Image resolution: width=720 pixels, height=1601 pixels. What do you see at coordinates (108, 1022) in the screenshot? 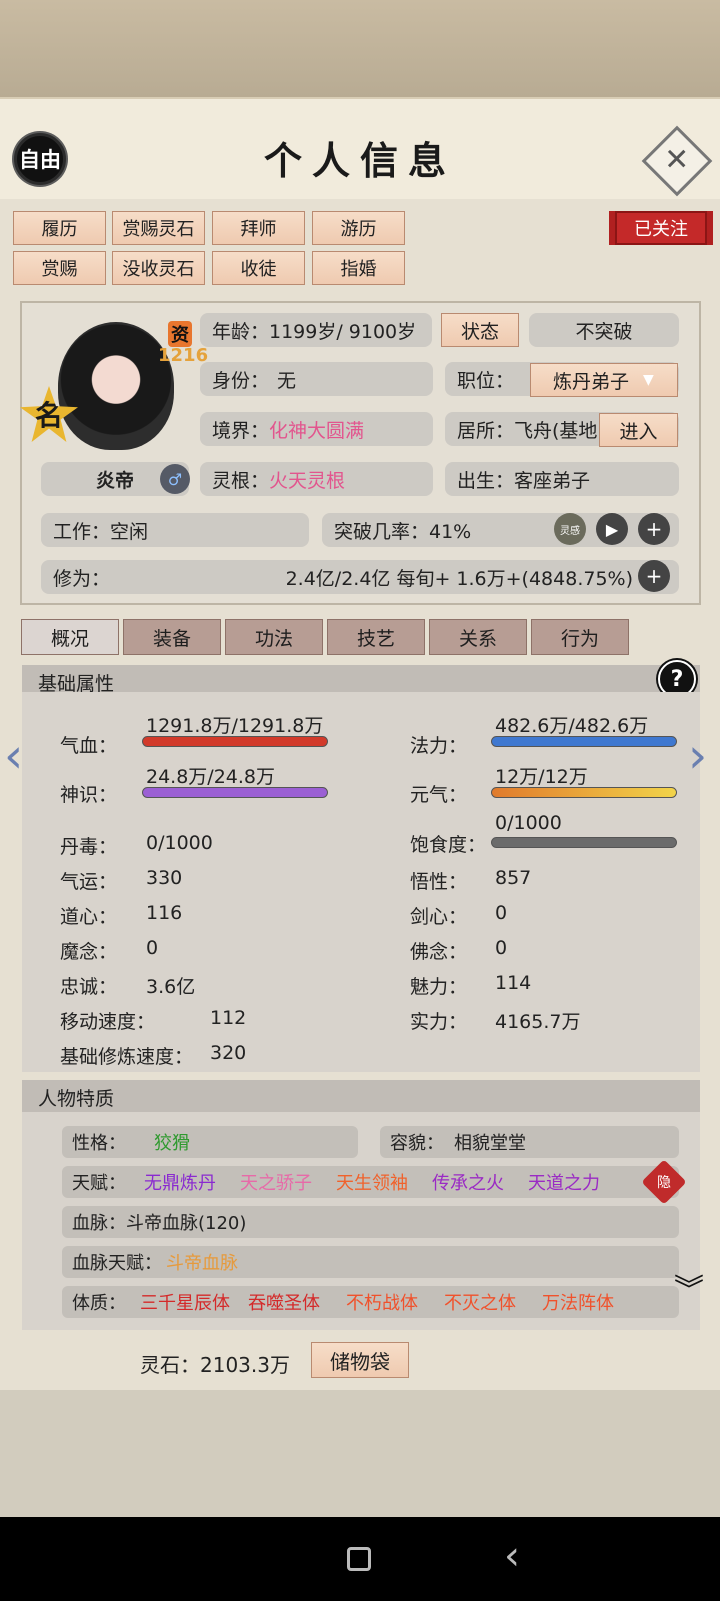
I see `attr-label: 移动速度：` at bounding box center [108, 1022].